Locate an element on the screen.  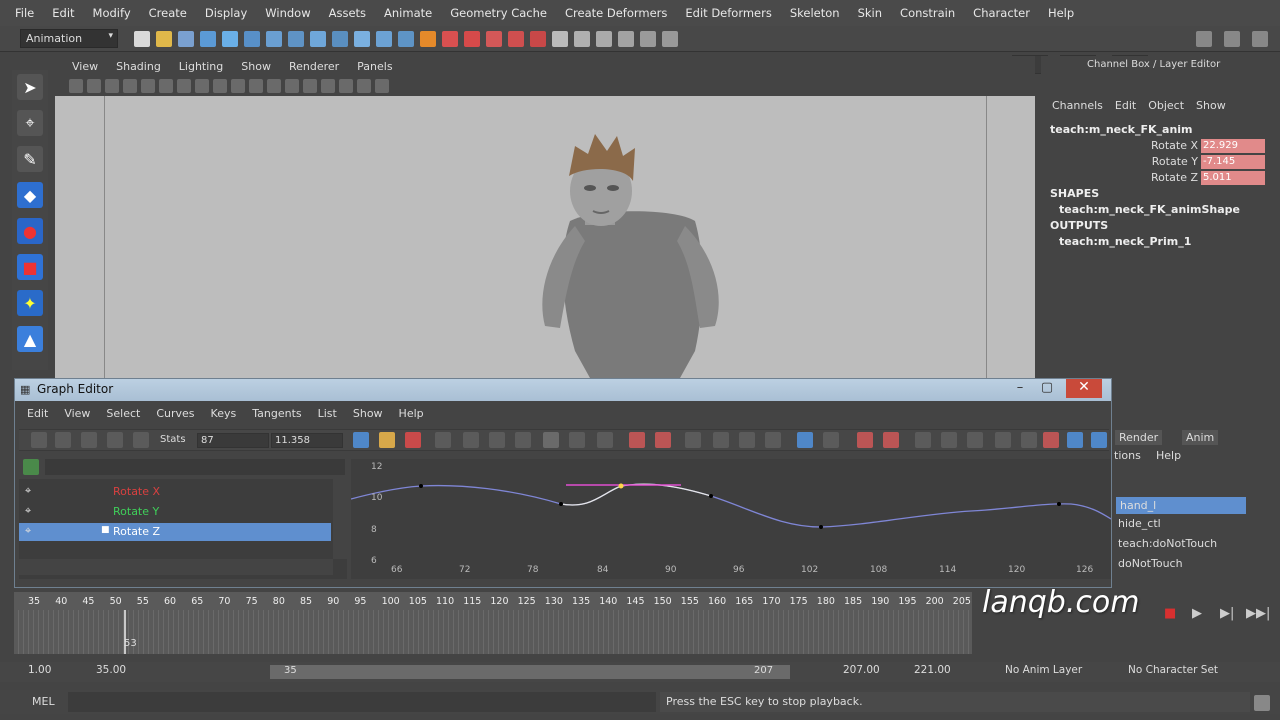
add-keys-icon is located at coordinates (89, 440).